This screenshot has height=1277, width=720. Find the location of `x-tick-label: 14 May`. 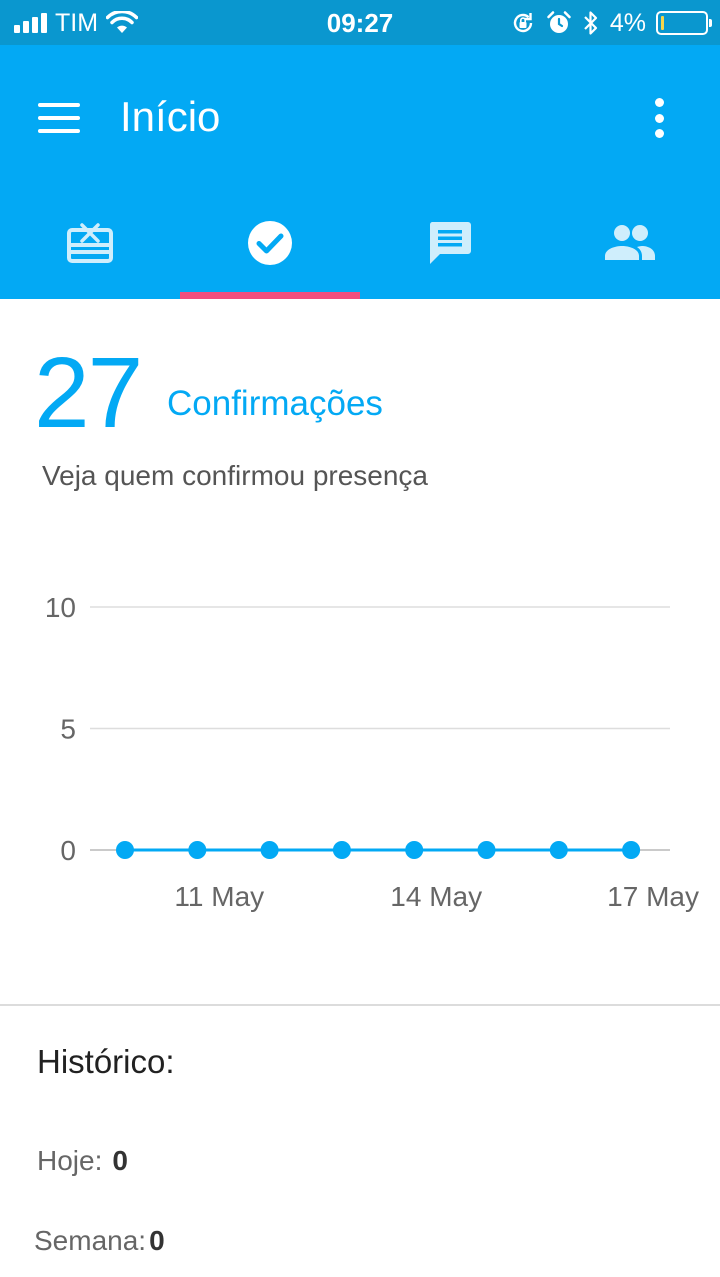

x-tick-label: 14 May is located at coordinates (436, 896).